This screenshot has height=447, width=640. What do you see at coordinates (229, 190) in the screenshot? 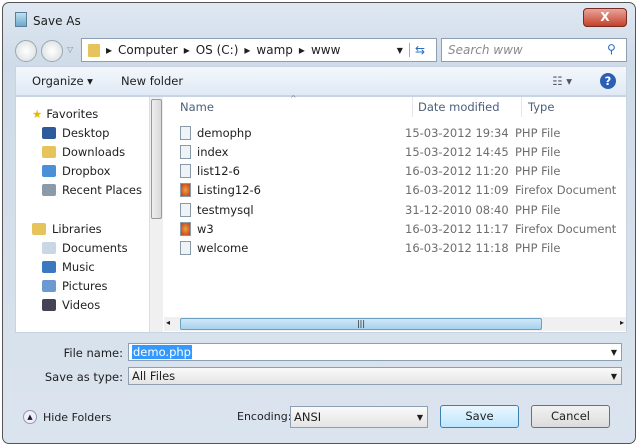
I see `file-name: Listing12-6` at bounding box center [229, 190].